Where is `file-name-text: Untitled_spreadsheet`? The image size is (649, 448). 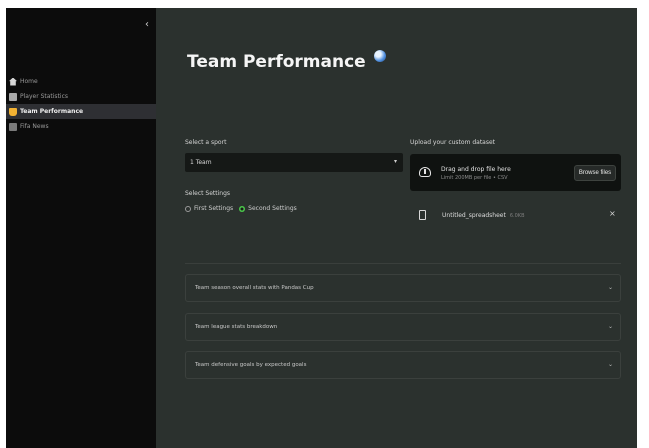
file-name-text: Untitled_spreadsheet is located at coordinates (474, 215).